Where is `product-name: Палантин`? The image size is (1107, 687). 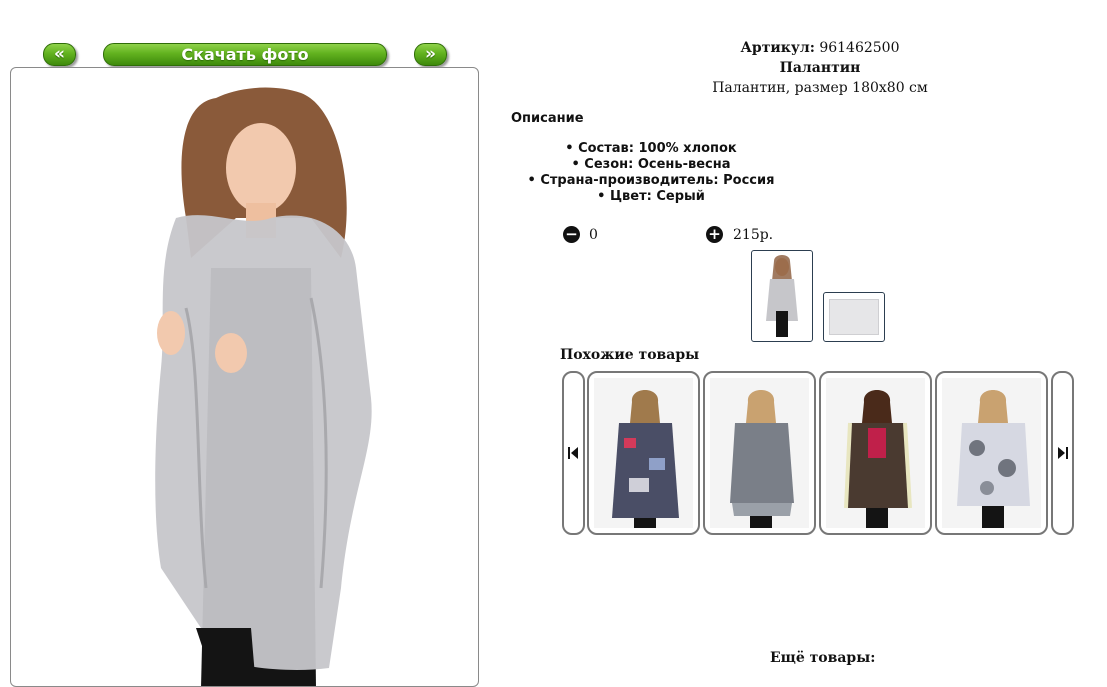
product-name: Палантин is located at coordinates (820, 68).